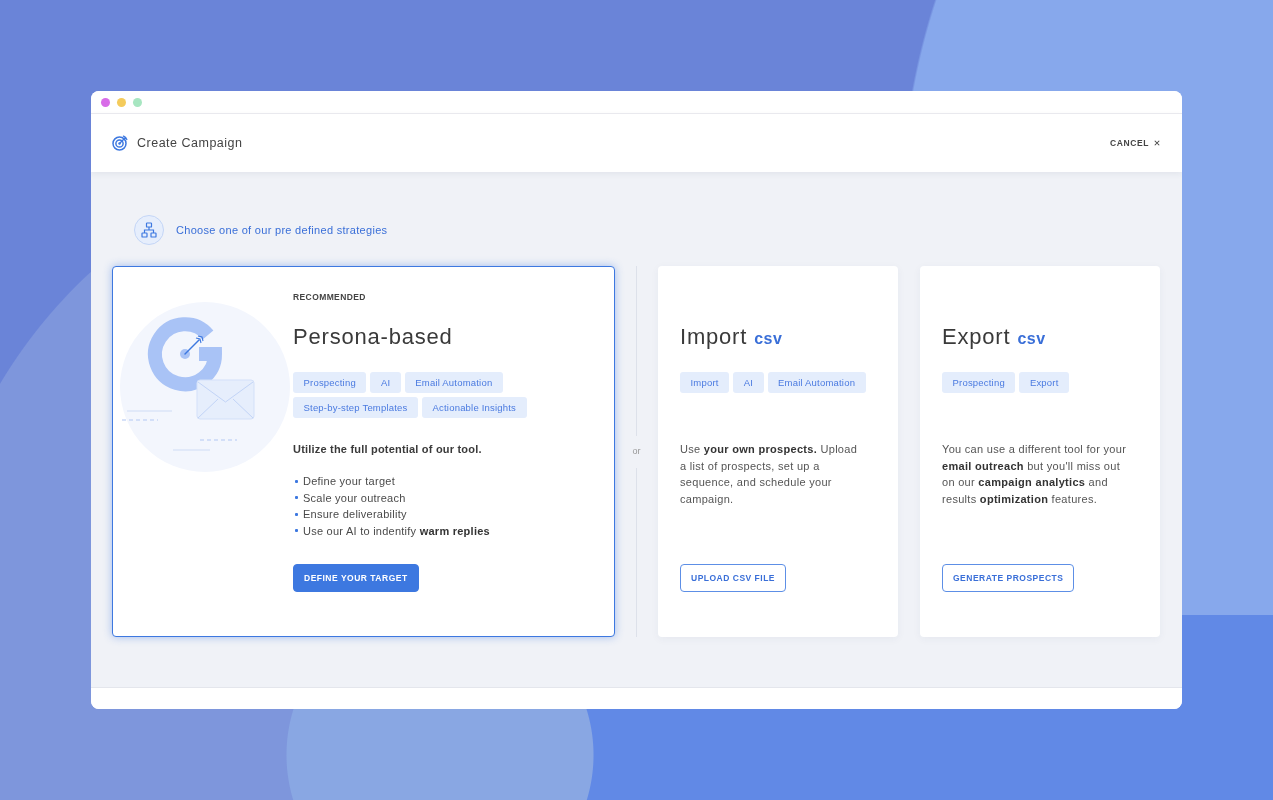  I want to click on action-button: DEFINE YOUR TARGET, so click(356, 578).